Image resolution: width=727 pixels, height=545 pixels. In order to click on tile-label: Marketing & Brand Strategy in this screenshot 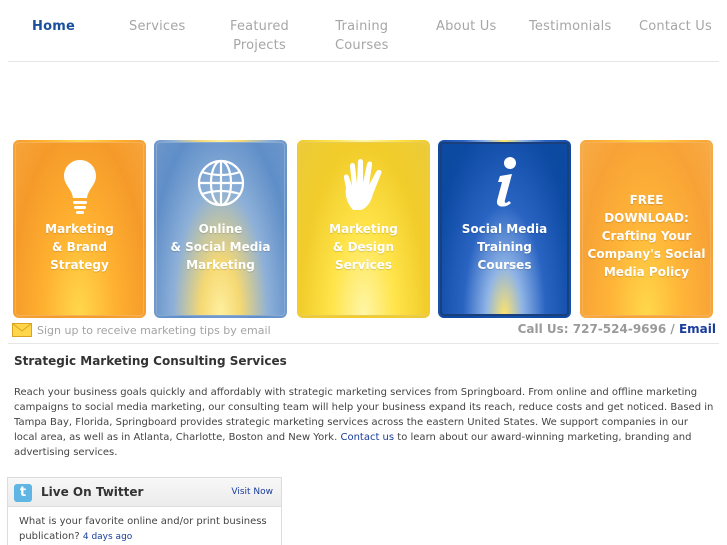, I will do `click(79, 247)`.